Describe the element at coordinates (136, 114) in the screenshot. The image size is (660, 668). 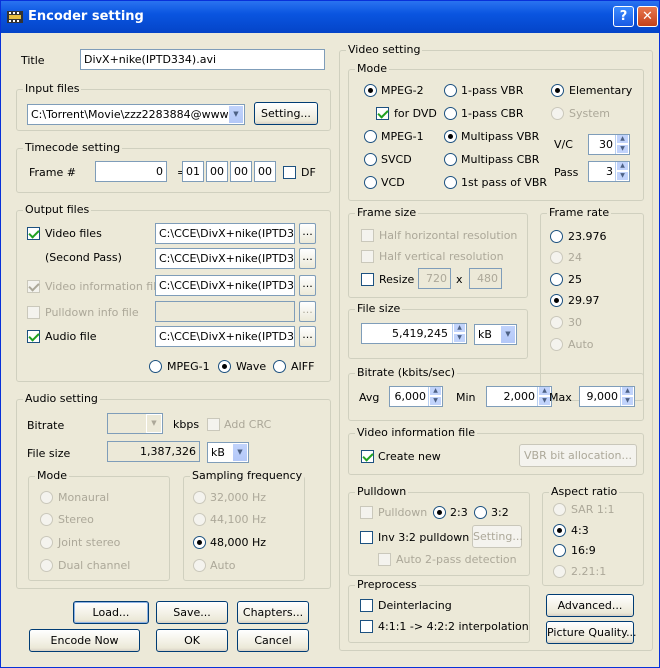
I see `input-file-combo: C:\Torrent\Movie\zzz2283884@www.se ▼` at that location.